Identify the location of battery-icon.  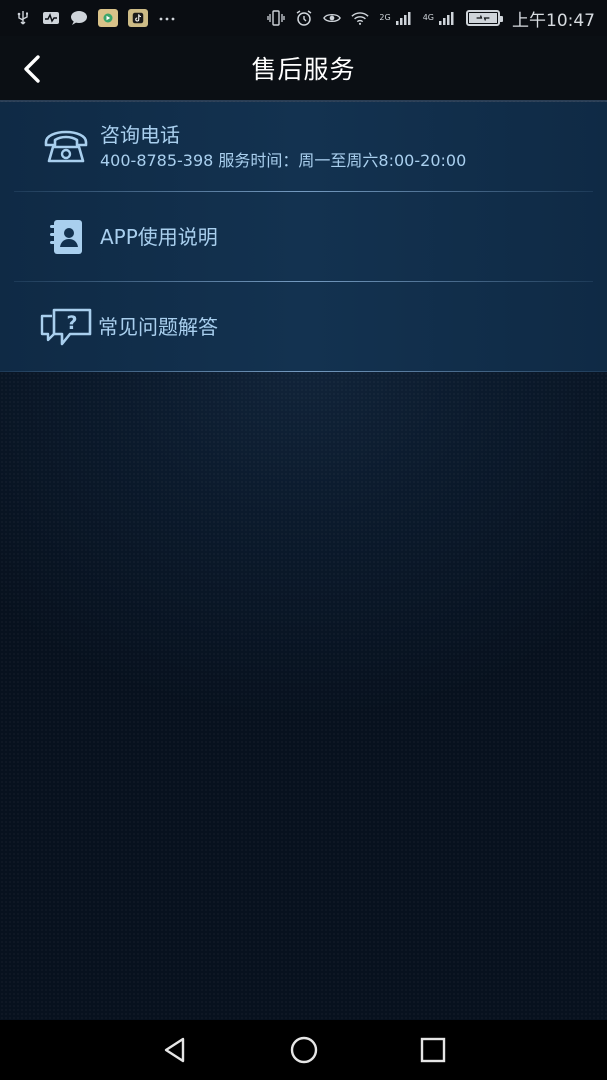
(484, 18).